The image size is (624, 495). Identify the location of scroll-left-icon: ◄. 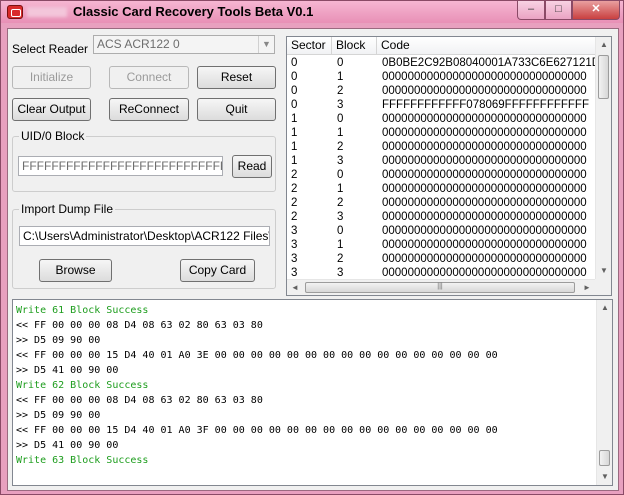
(295, 287).